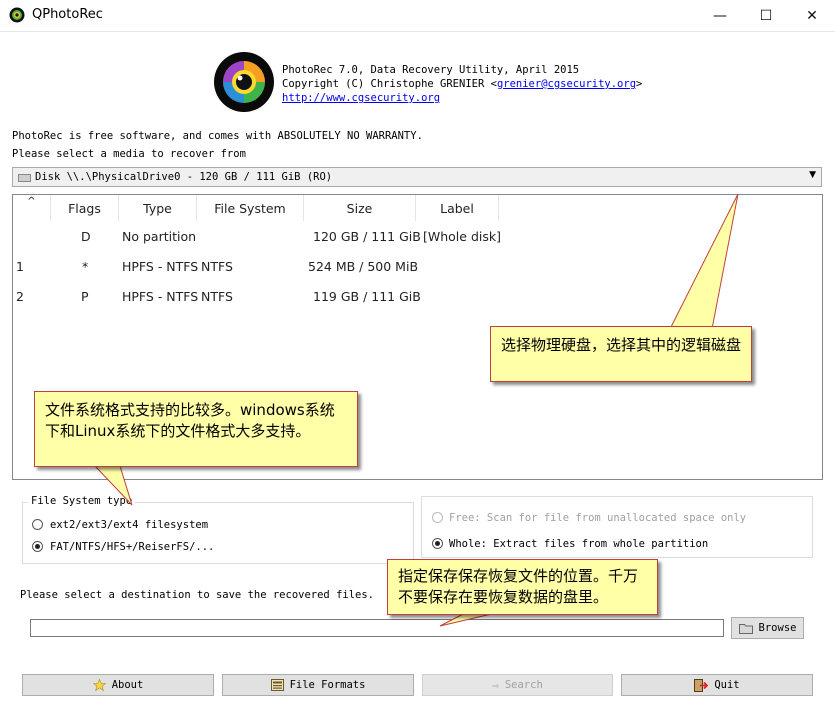 This screenshot has width=835, height=718. Describe the element at coordinates (327, 685) in the screenshot. I see `file-formats-label: File Formats` at that location.